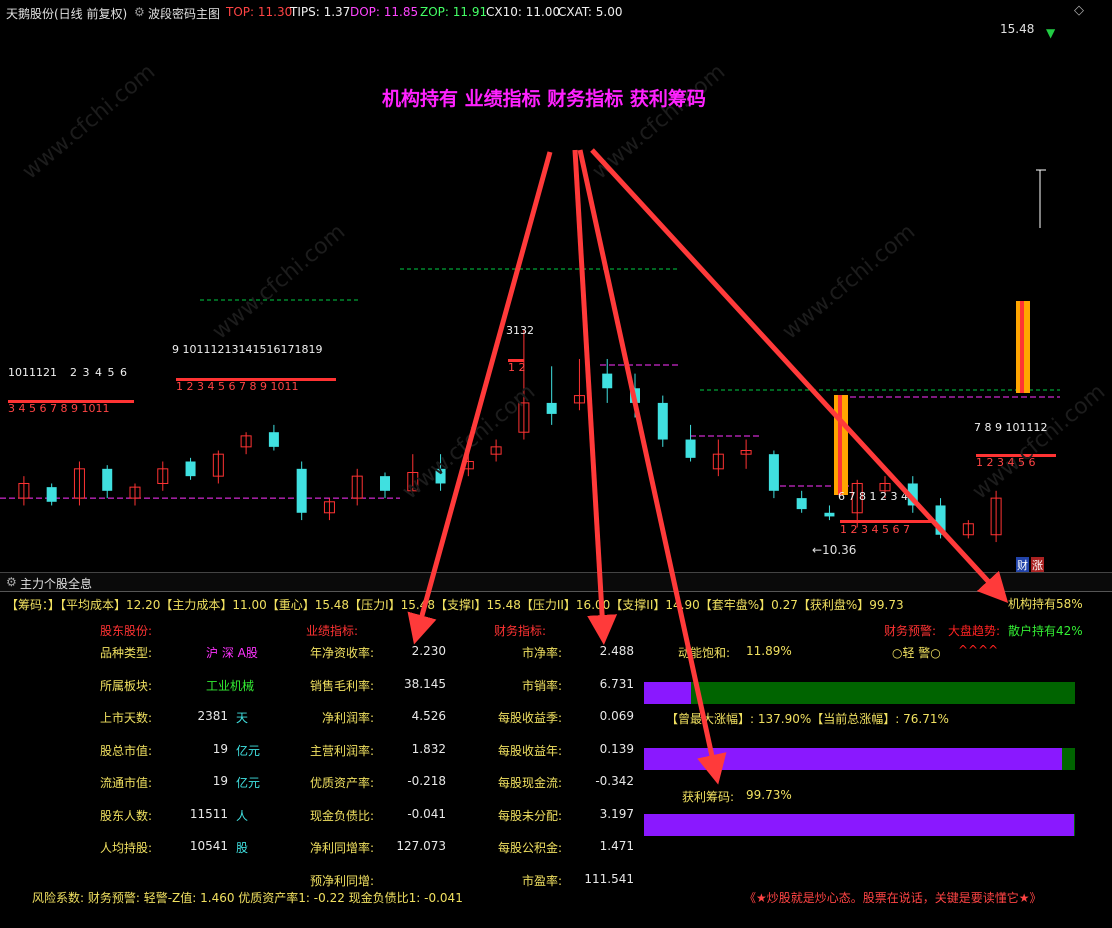  Describe the element at coordinates (126, 653) in the screenshot. I see `field-label: 品种类型:` at that location.